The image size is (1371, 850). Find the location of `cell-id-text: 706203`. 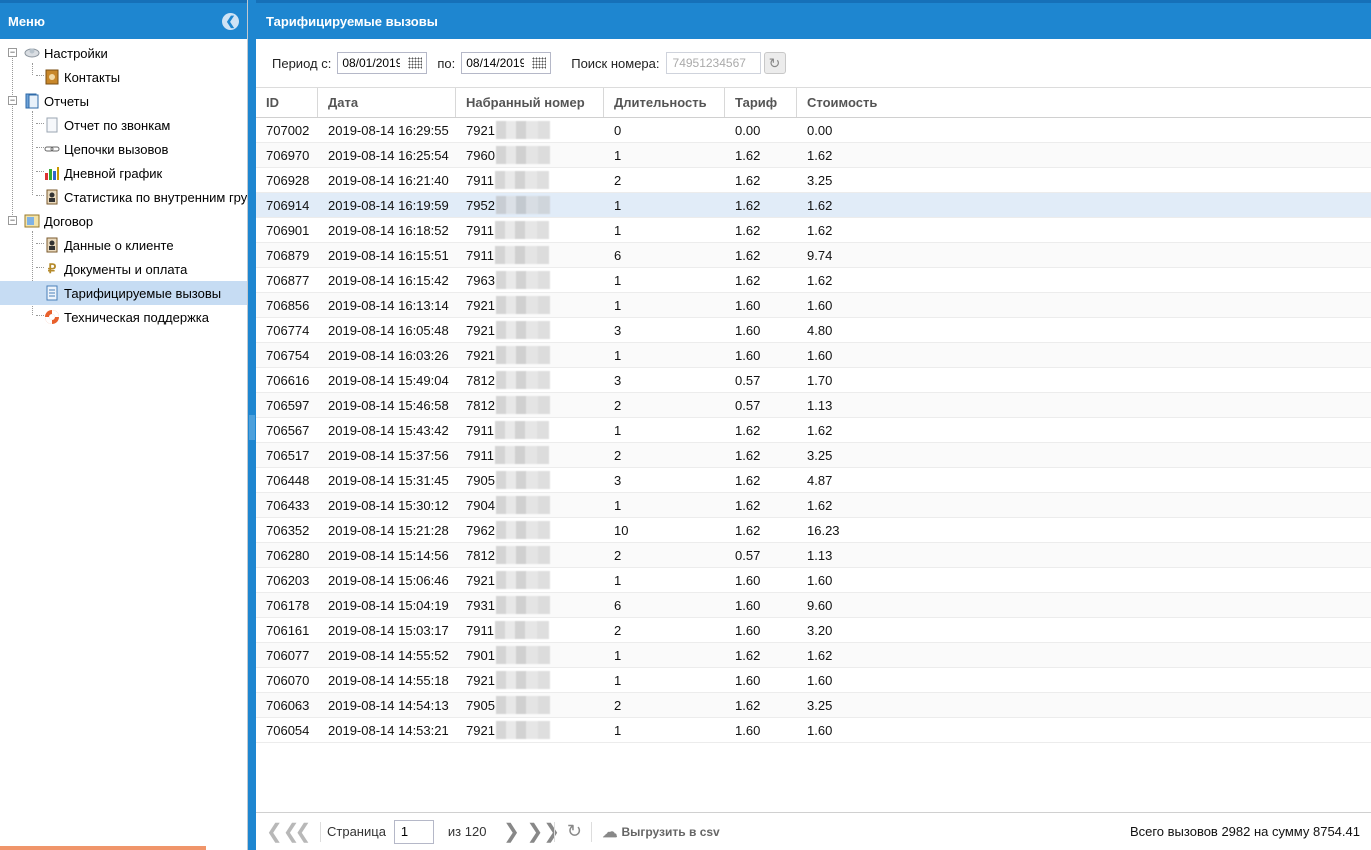

cell-id-text: 706203 is located at coordinates (288, 580).